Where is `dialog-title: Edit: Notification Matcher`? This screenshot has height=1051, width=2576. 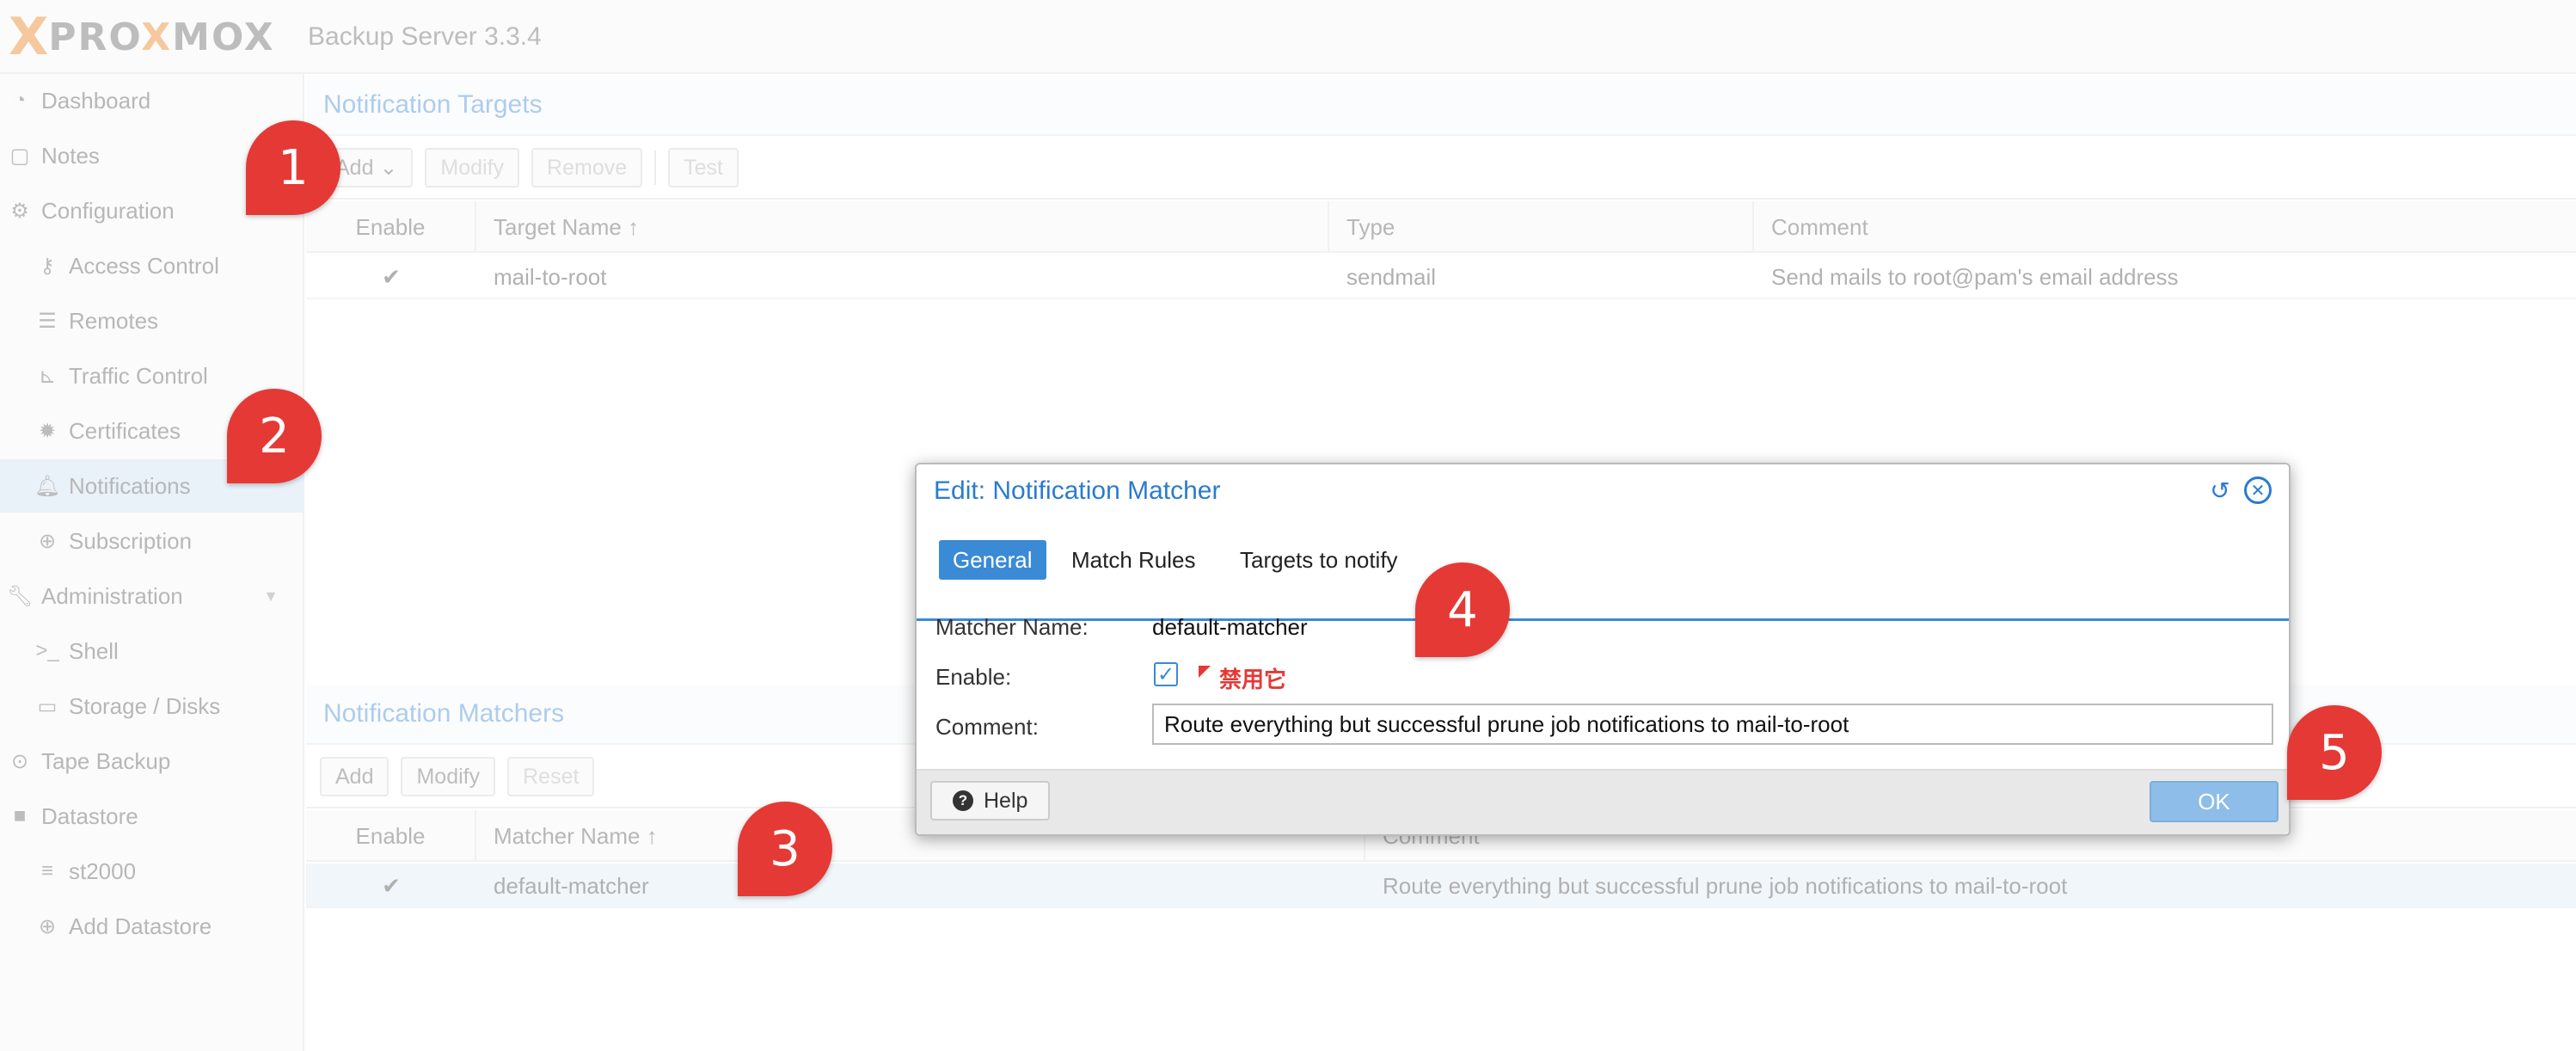 dialog-title: Edit: Notification Matcher is located at coordinates (1077, 490).